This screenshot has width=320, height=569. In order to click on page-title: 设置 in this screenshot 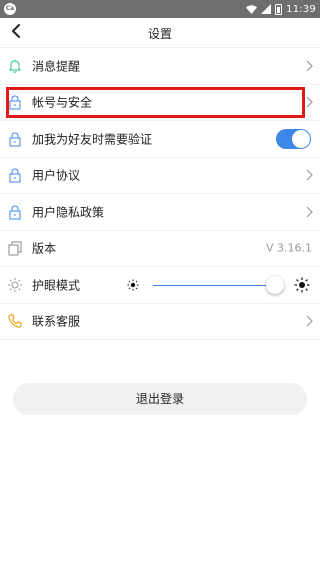, I will do `click(159, 34)`.